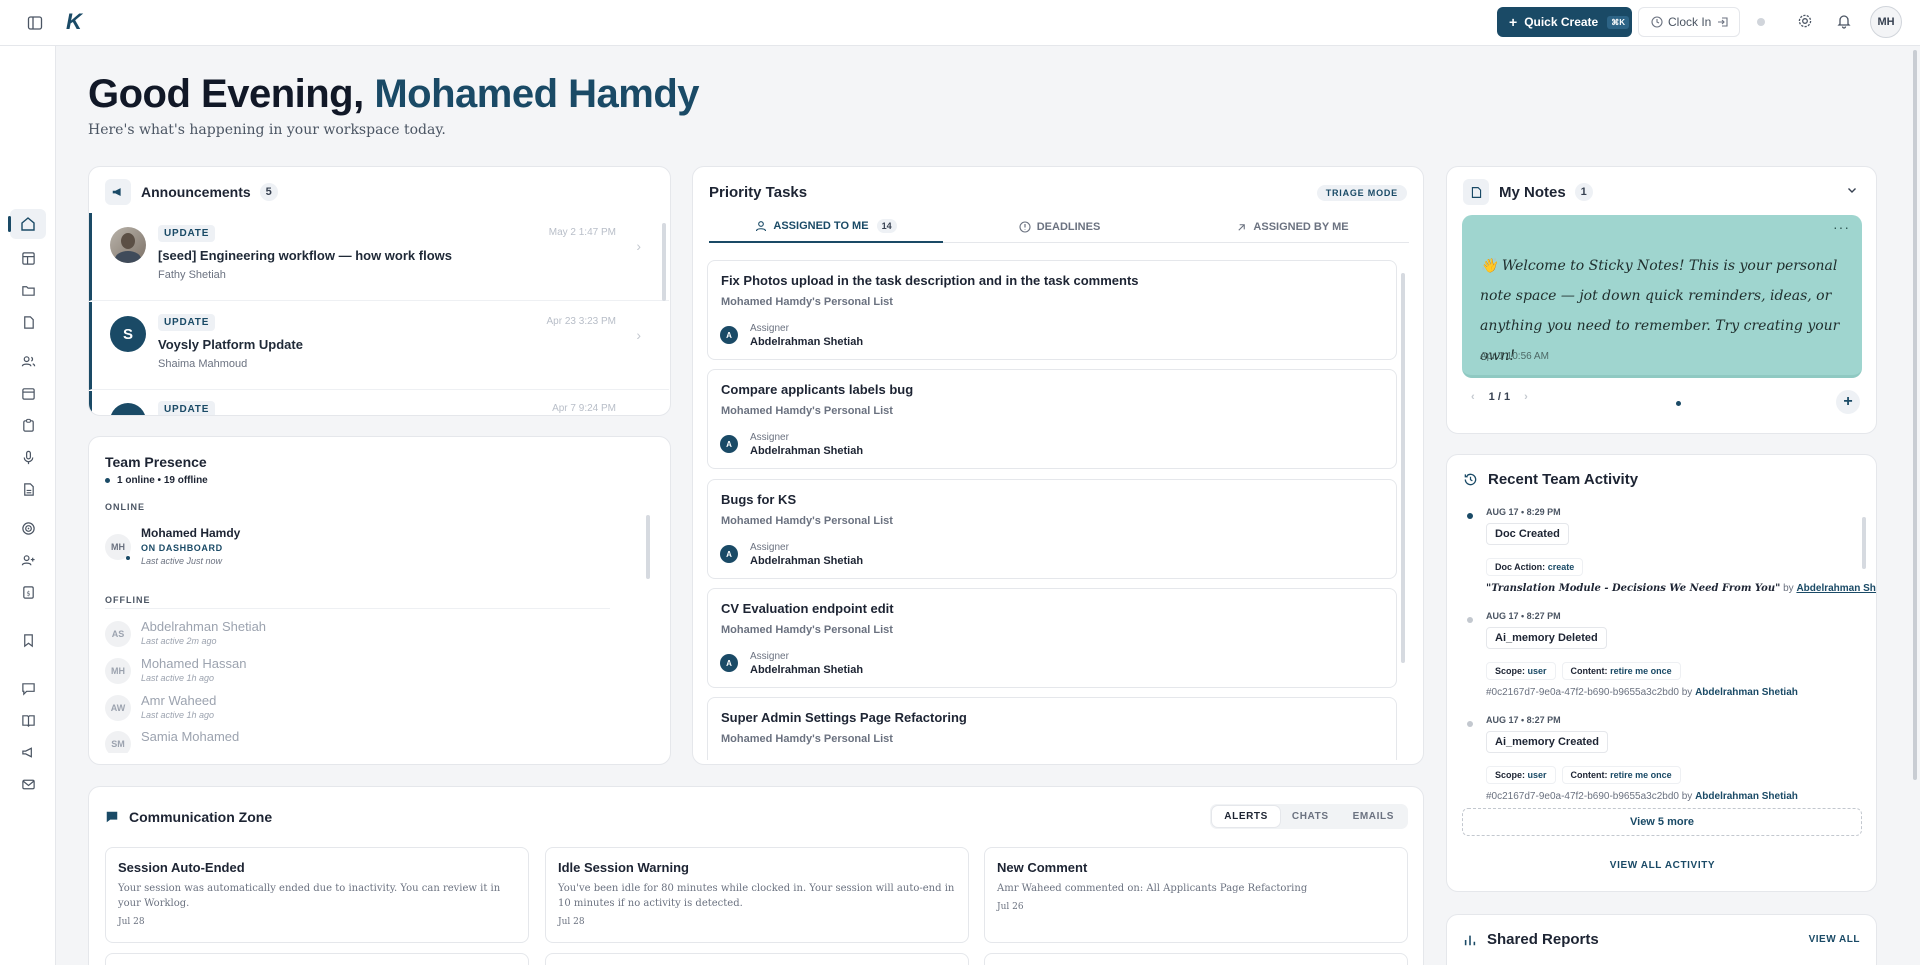 This screenshot has height=965, width=1920. What do you see at coordinates (1844, 21) in the screenshot?
I see `notifications-button` at bounding box center [1844, 21].